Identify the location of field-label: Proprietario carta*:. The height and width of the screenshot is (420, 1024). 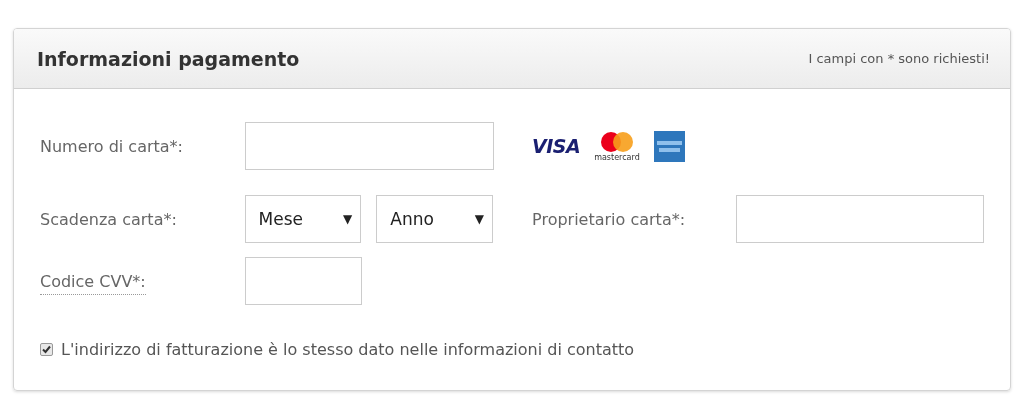
(609, 219).